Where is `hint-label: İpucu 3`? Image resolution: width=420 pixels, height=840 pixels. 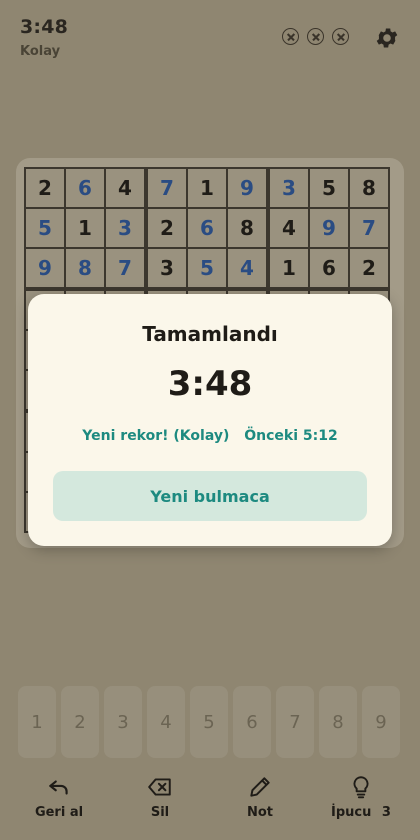
hint-label: İpucu 3 is located at coordinates (361, 812).